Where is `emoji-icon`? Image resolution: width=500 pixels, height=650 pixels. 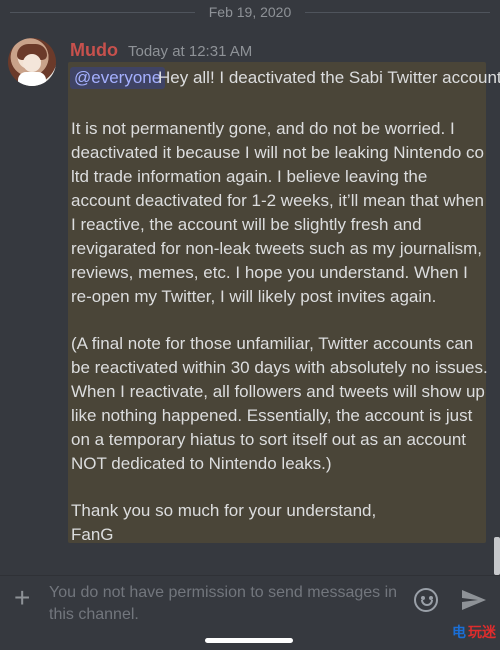
emoji-icon is located at coordinates (426, 600).